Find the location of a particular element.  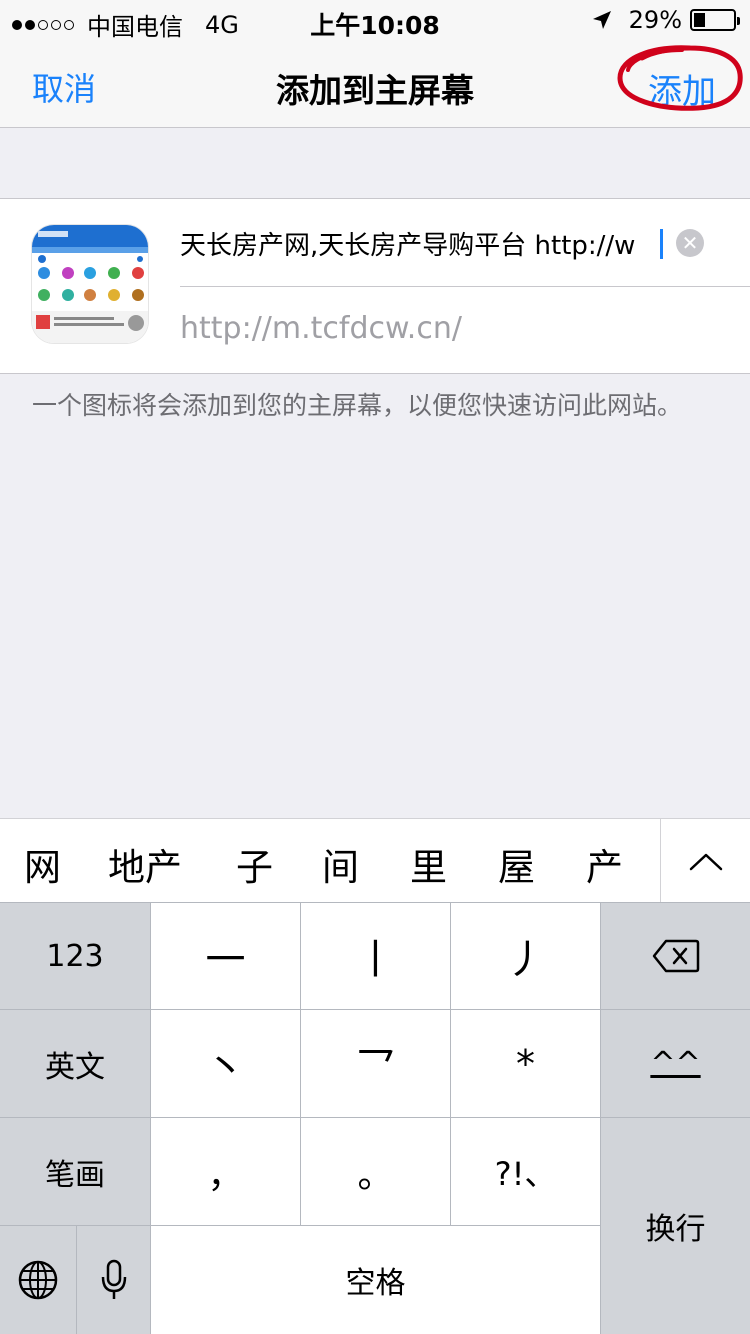

space-key: 空格 is located at coordinates (375, 1280).